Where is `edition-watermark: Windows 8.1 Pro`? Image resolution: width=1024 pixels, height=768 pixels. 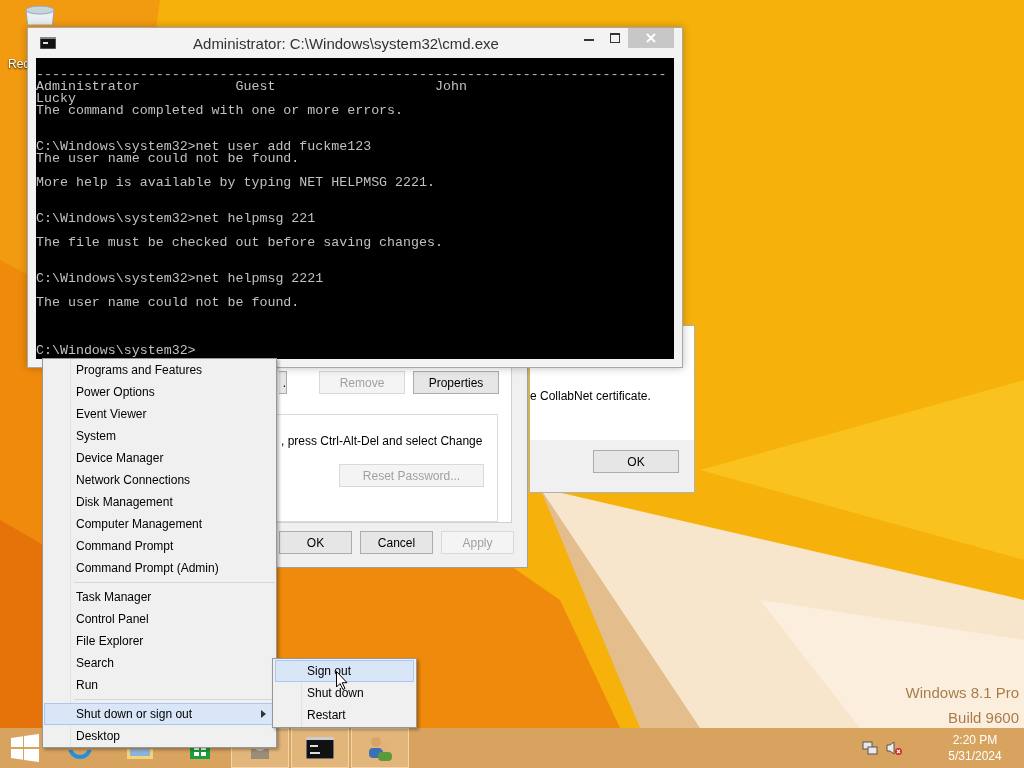
edition-watermark: Windows 8.1 Pro is located at coordinates (962, 693).